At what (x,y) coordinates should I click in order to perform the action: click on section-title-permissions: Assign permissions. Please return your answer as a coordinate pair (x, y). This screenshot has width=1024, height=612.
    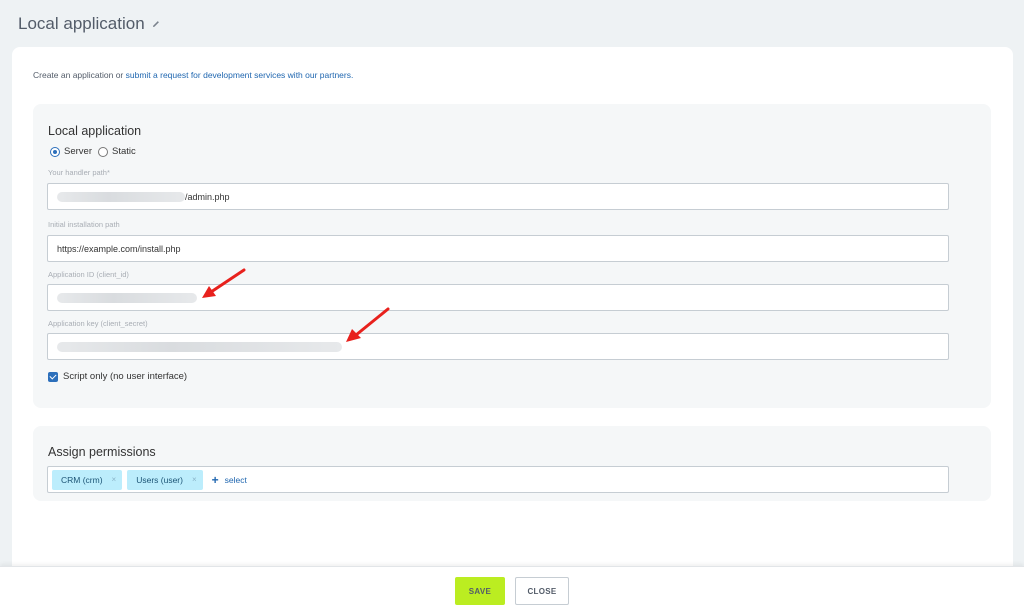
    Looking at the image, I should click on (102, 452).